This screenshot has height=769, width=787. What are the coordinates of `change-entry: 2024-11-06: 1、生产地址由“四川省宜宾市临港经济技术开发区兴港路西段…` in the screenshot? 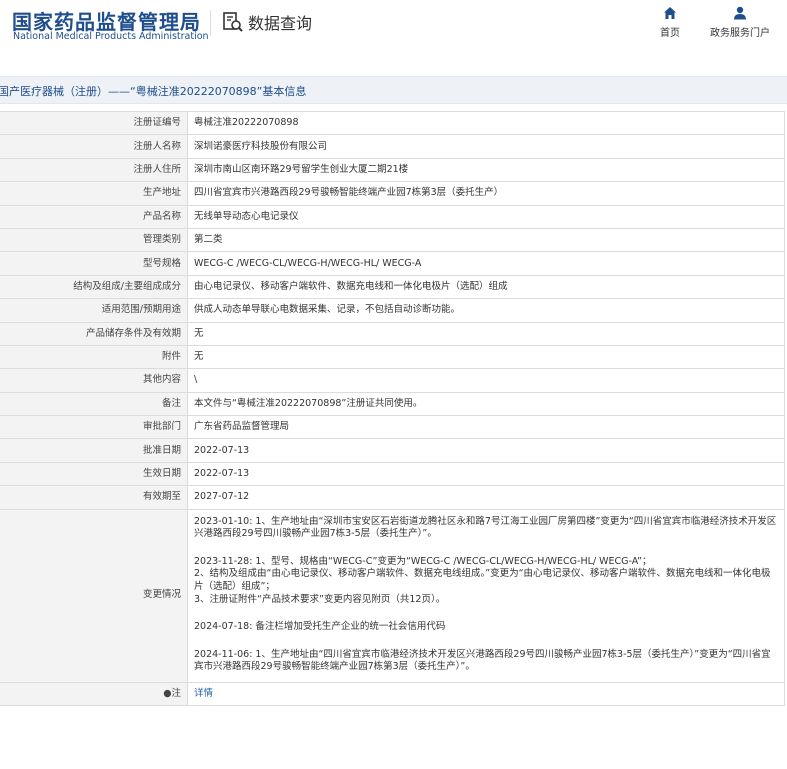 It's located at (486, 661).